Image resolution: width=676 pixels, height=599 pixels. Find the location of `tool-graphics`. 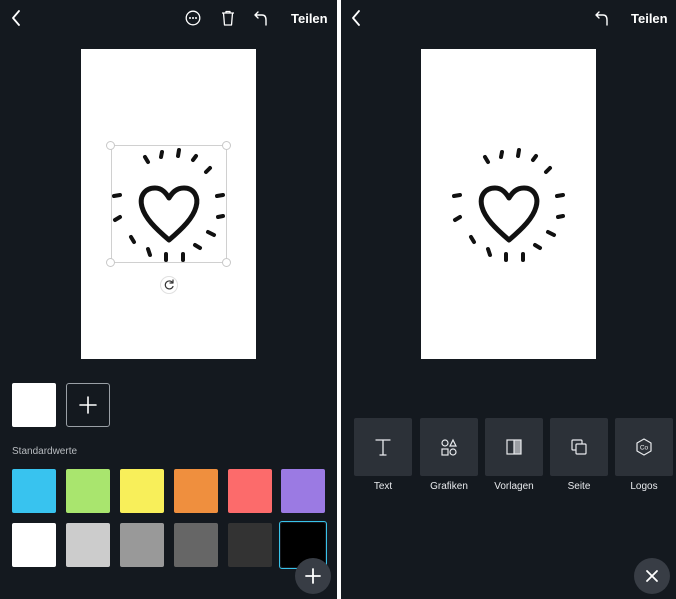

tool-graphics is located at coordinates (449, 447).